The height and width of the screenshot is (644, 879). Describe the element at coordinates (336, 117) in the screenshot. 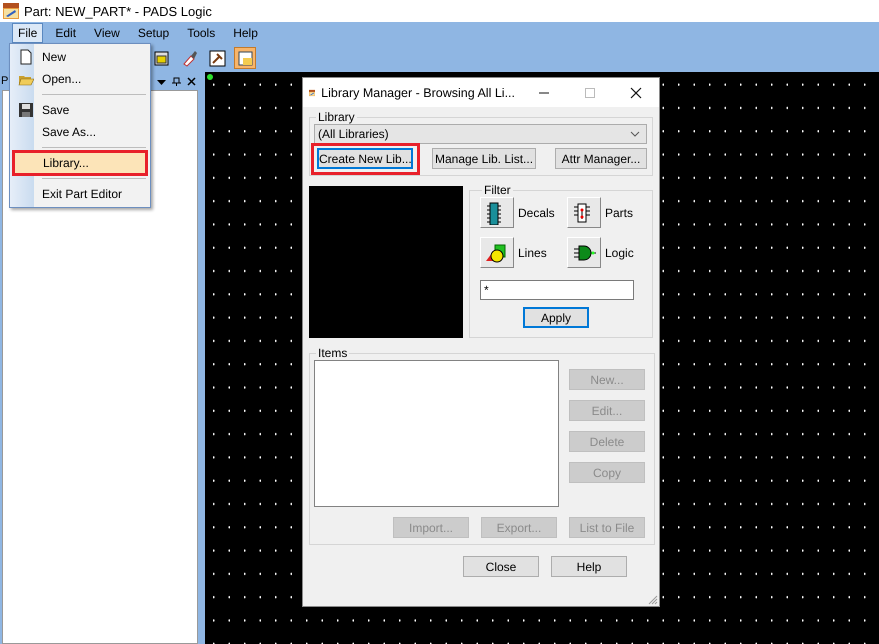

I see `group-label: Library` at that location.